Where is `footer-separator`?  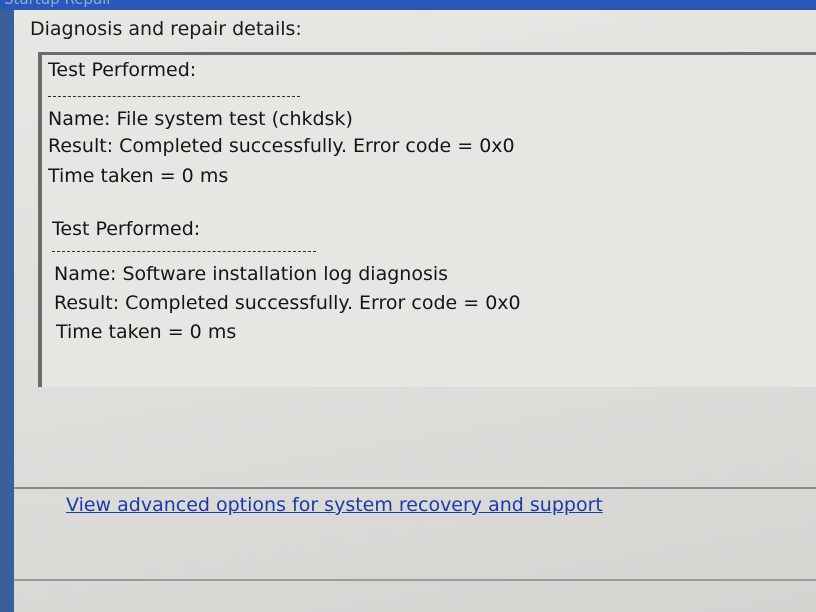 footer-separator is located at coordinates (415, 488).